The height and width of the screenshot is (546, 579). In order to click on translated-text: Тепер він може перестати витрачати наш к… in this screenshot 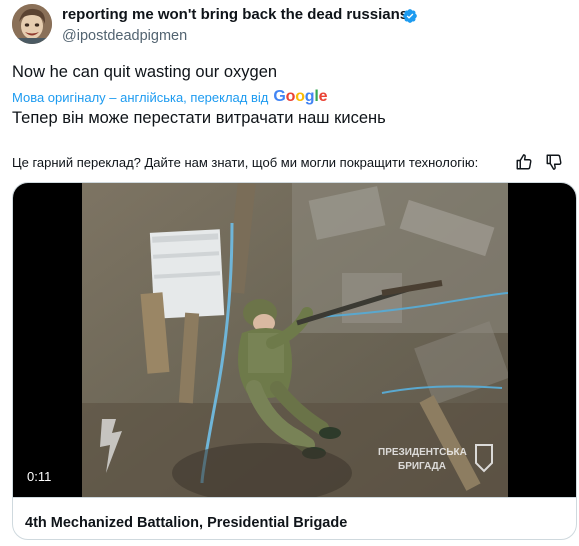, I will do `click(199, 118)`.